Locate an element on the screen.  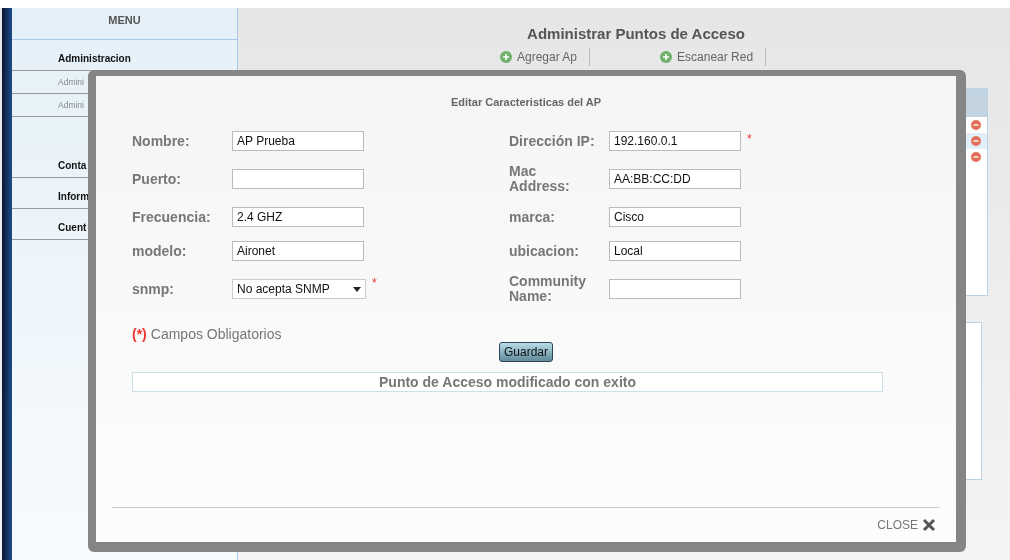
field-label: Puerto: is located at coordinates (157, 179).